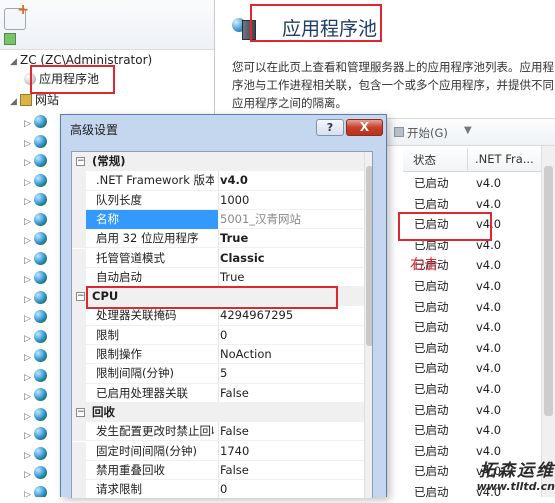 The width and height of the screenshot is (555, 503). Describe the element at coordinates (61, 79) in the screenshot. I see `tree-app-pools-node: 应用程序池` at that location.